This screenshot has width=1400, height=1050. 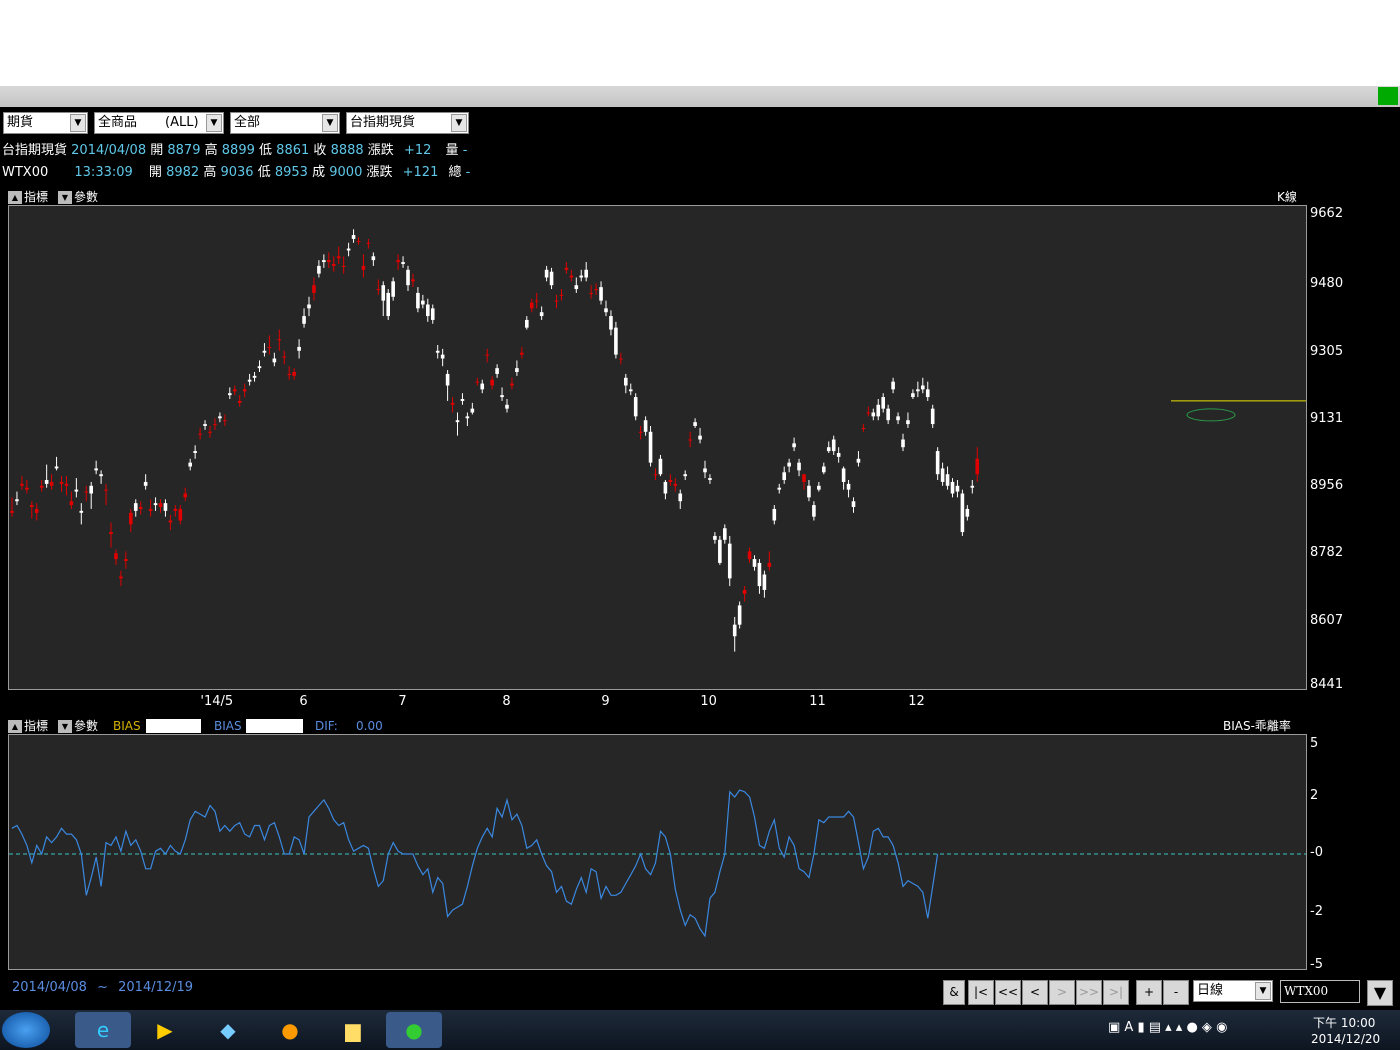 I want to click on amp-button: &, so click(x=954, y=992).